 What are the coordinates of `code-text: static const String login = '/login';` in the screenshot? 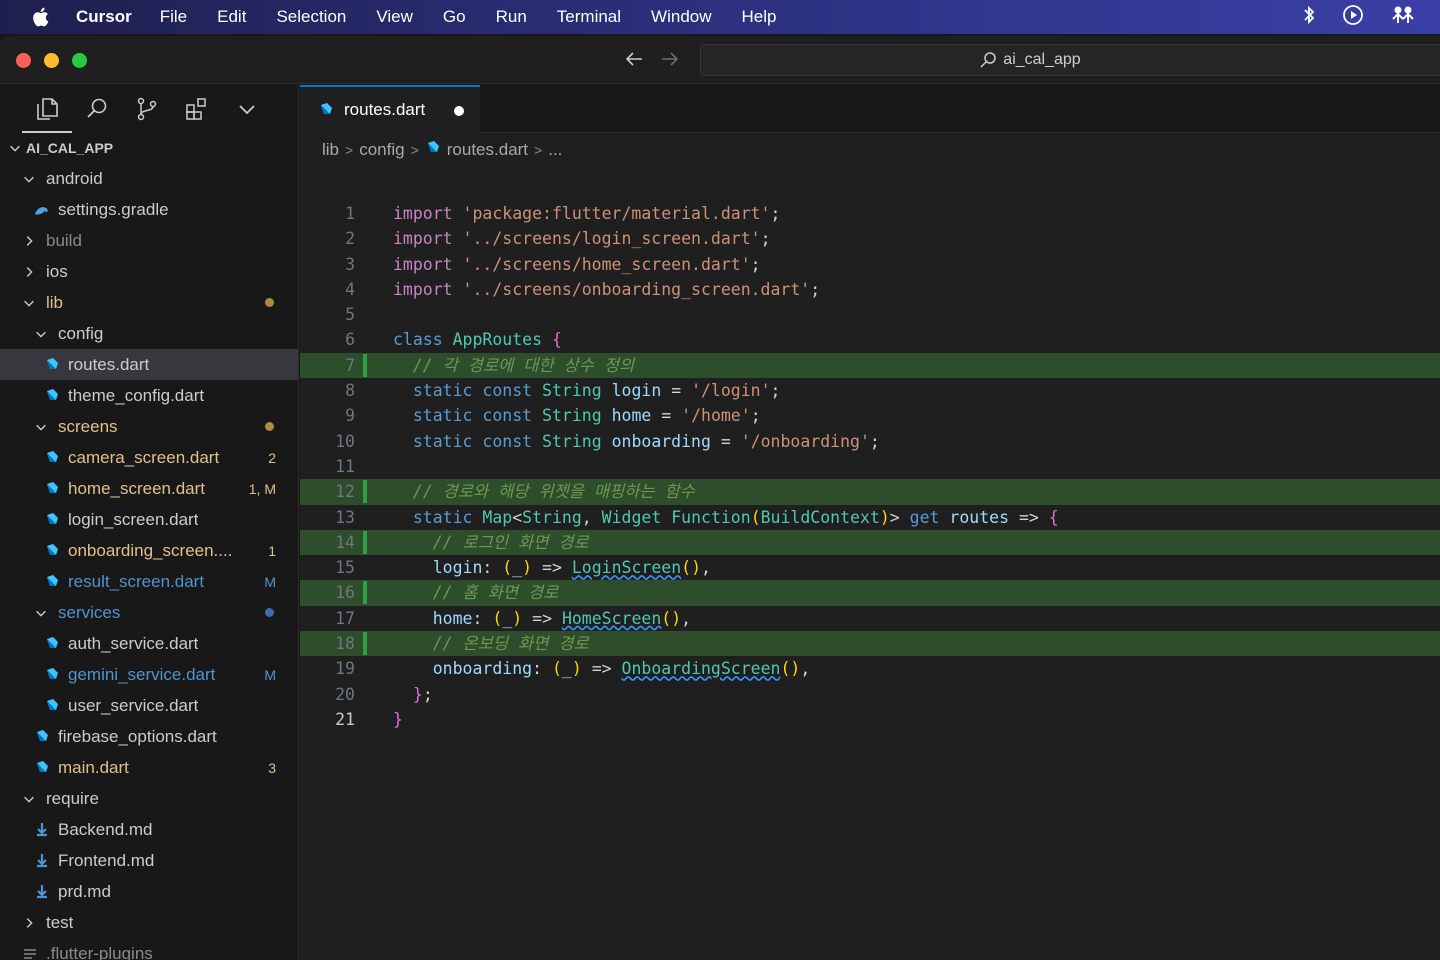 It's located at (596, 391).